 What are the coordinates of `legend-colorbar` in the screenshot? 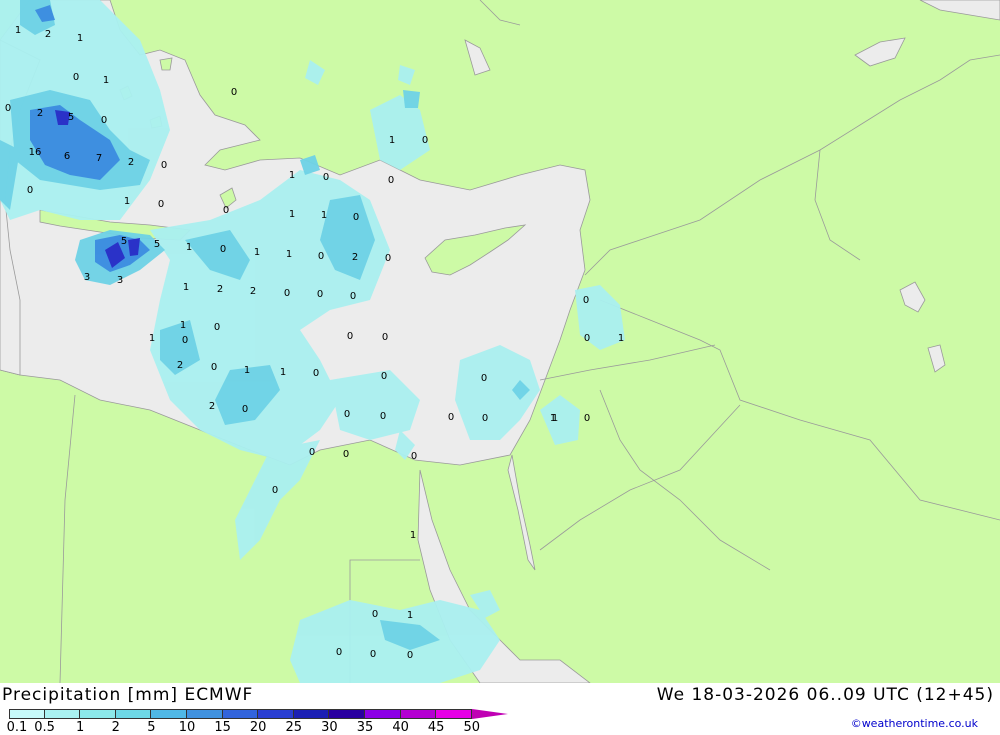 It's located at (258, 714).